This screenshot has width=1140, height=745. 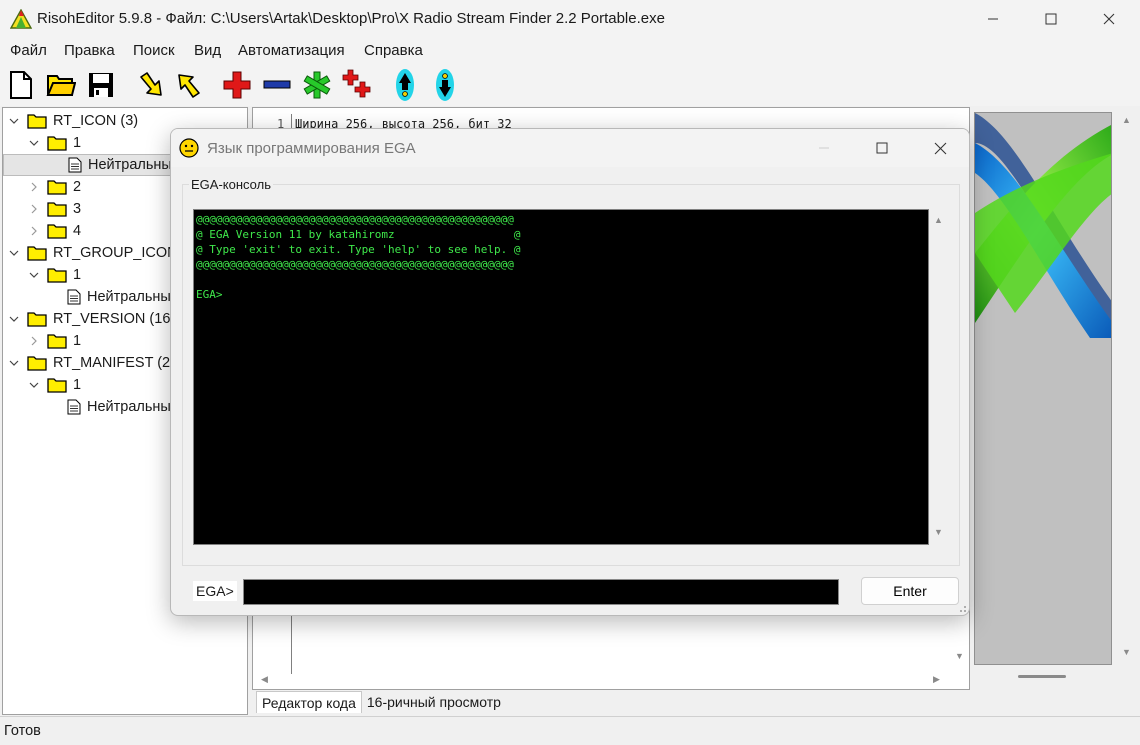 I want to click on tree-item-folder: RT_ICON (3), so click(x=72, y=121).